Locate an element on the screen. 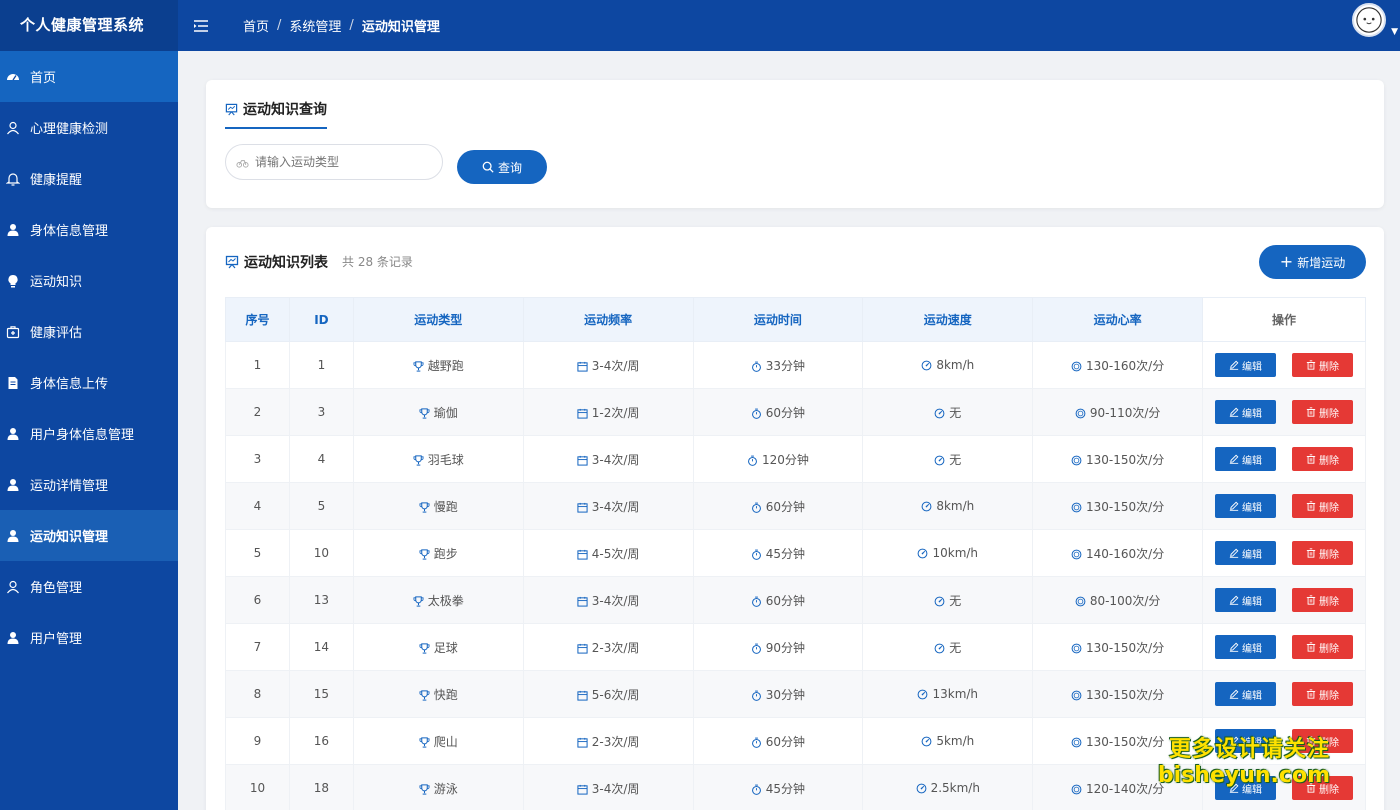 This screenshot has height=810, width=1400. user-solid-icon is located at coordinates (13, 536).